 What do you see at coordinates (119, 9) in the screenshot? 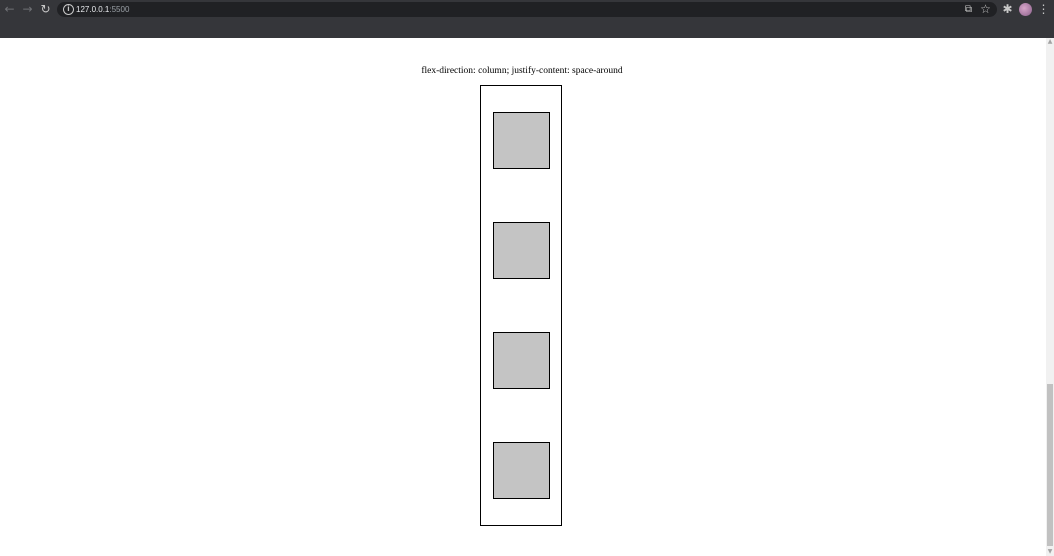
I see `url-port: :5500` at bounding box center [119, 9].